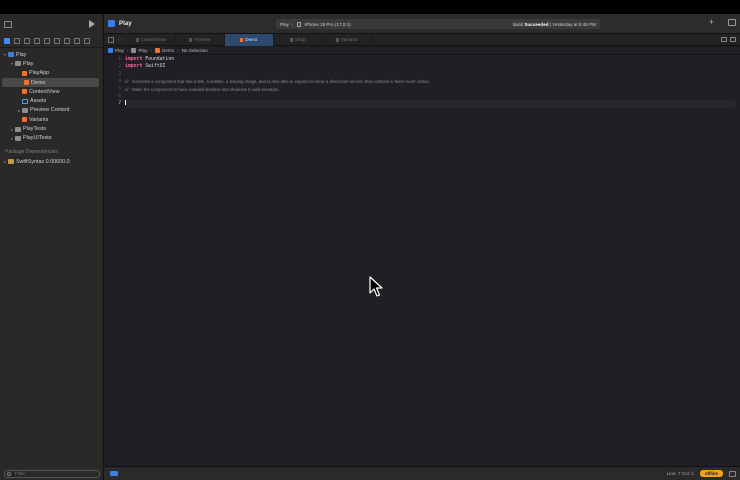  What do you see at coordinates (50, 82) in the screenshot?
I see `tree-item: Demo` at bounding box center [50, 82].